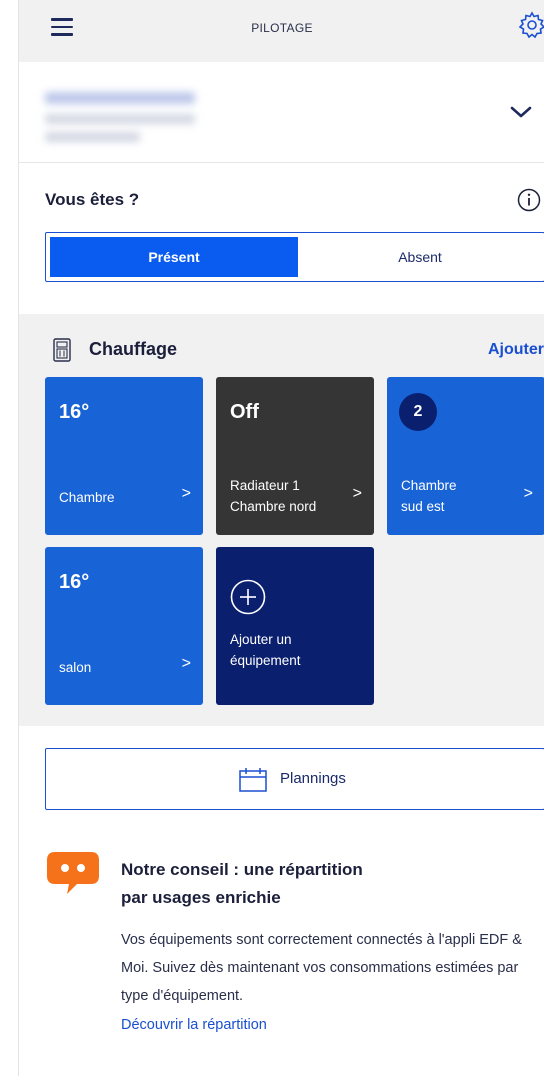 The image size is (544, 1076). Describe the element at coordinates (418, 412) in the screenshot. I see `count-badge: 2` at that location.